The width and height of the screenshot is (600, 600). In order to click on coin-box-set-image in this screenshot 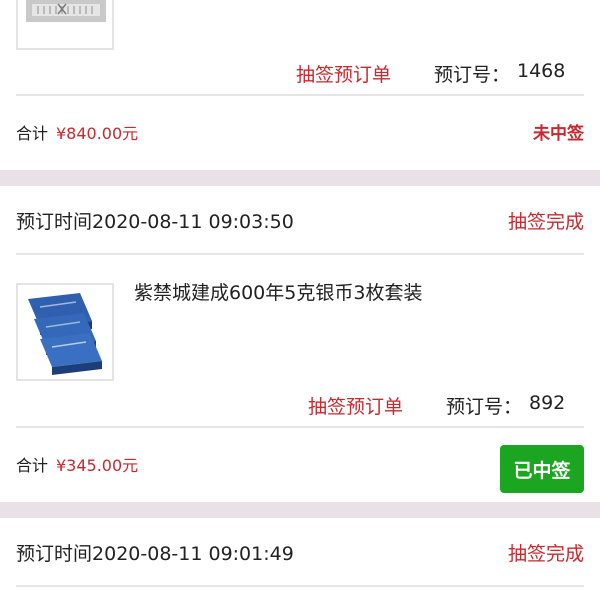, I will do `click(65, 332)`.